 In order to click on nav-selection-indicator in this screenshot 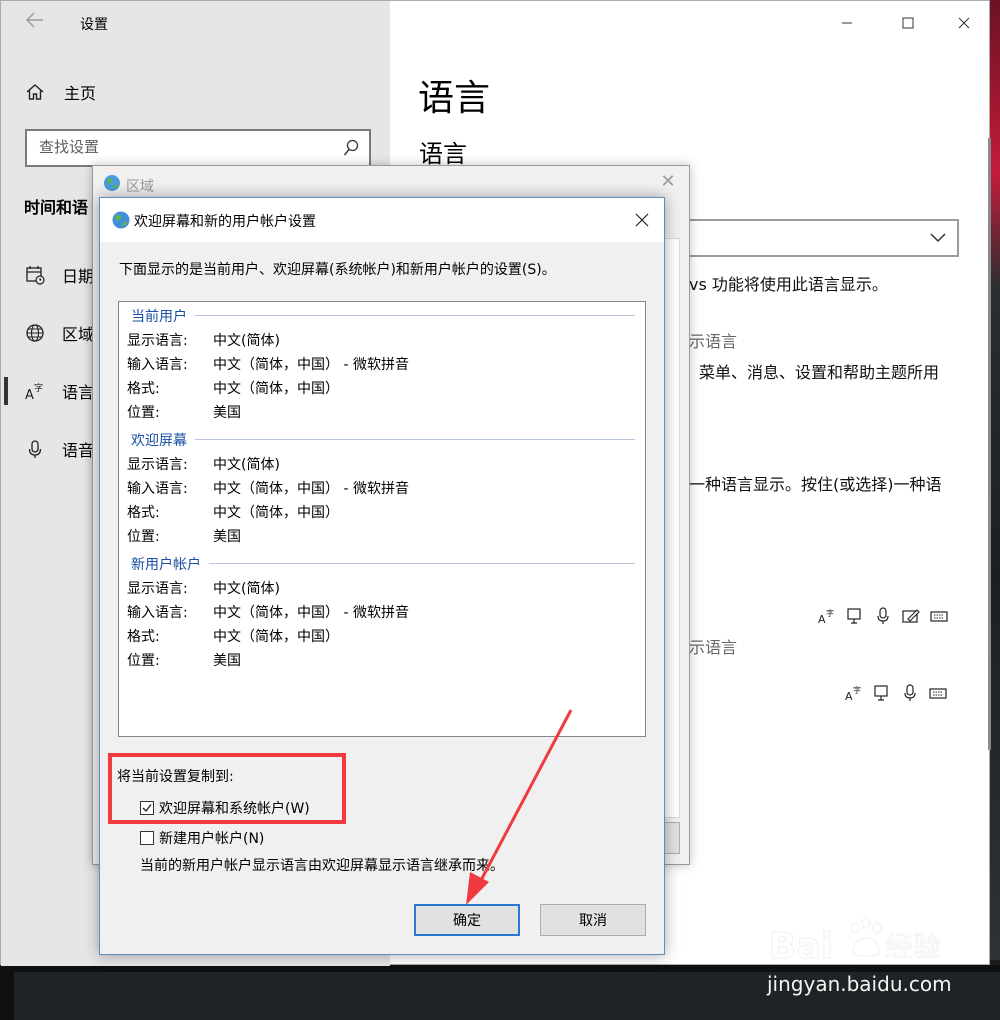, I will do `click(6, 391)`.